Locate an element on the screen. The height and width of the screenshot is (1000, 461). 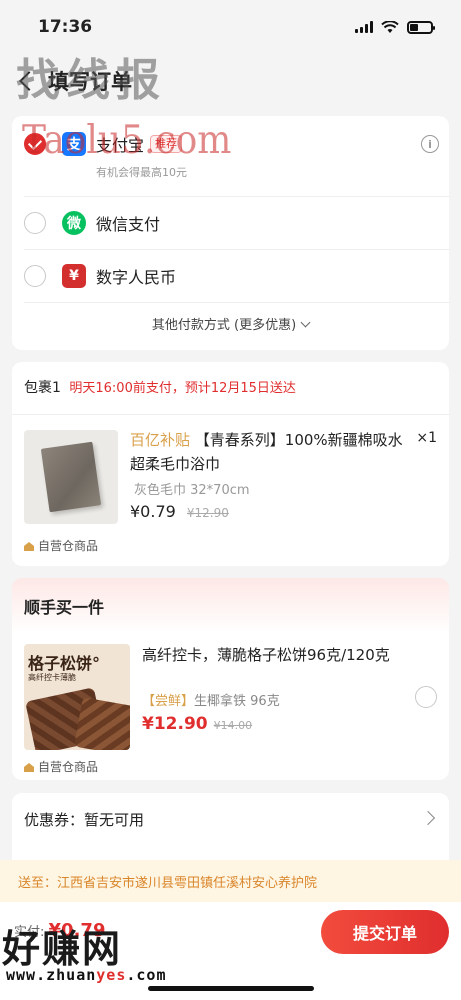
wechat-pay-icon: 微 is located at coordinates (74, 223).